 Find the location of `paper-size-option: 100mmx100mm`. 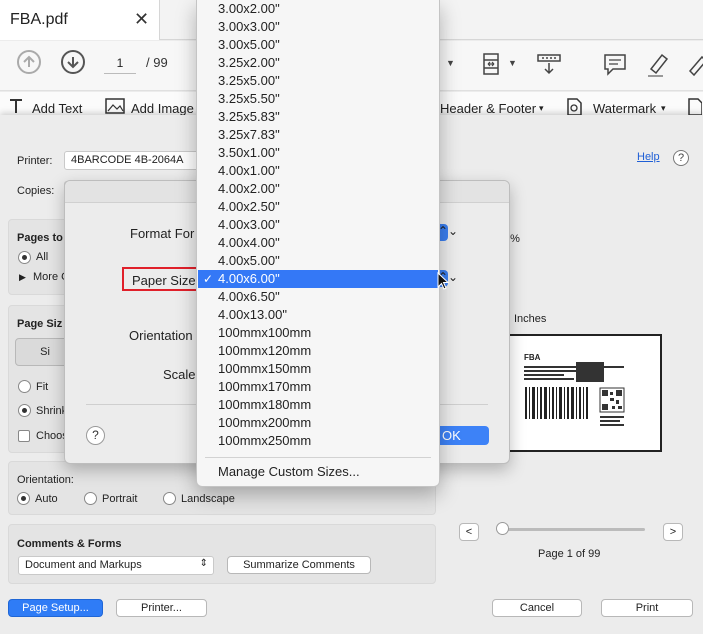

paper-size-option: 100mmx100mm is located at coordinates (318, 333).